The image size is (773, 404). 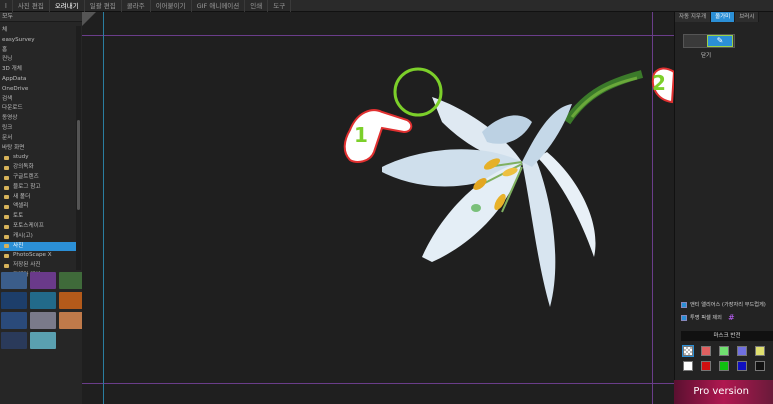 What do you see at coordinates (23, 167) in the screenshot?
I see `tree-item-label: 강의독화` at bounding box center [23, 167].